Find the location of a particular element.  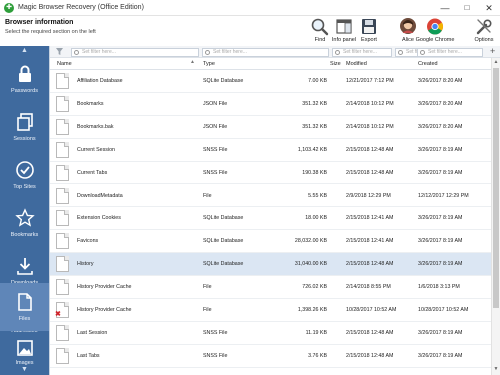

image-icon is located at coordinates (24, 348).